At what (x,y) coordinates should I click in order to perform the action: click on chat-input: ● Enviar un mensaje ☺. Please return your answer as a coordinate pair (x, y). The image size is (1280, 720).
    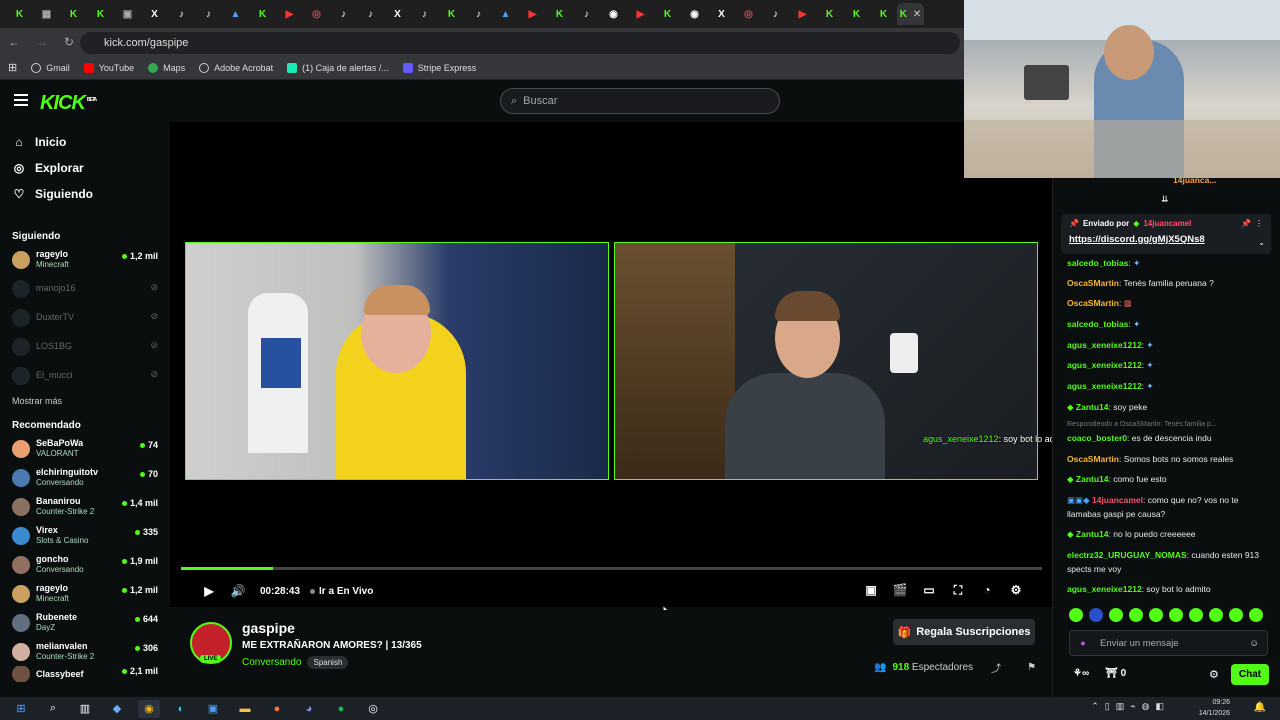
    Looking at the image, I should click on (1168, 643).